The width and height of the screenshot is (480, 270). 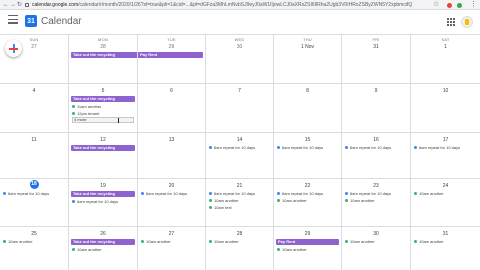 I want to click on day-cell: 13, so click(x=172, y=156).